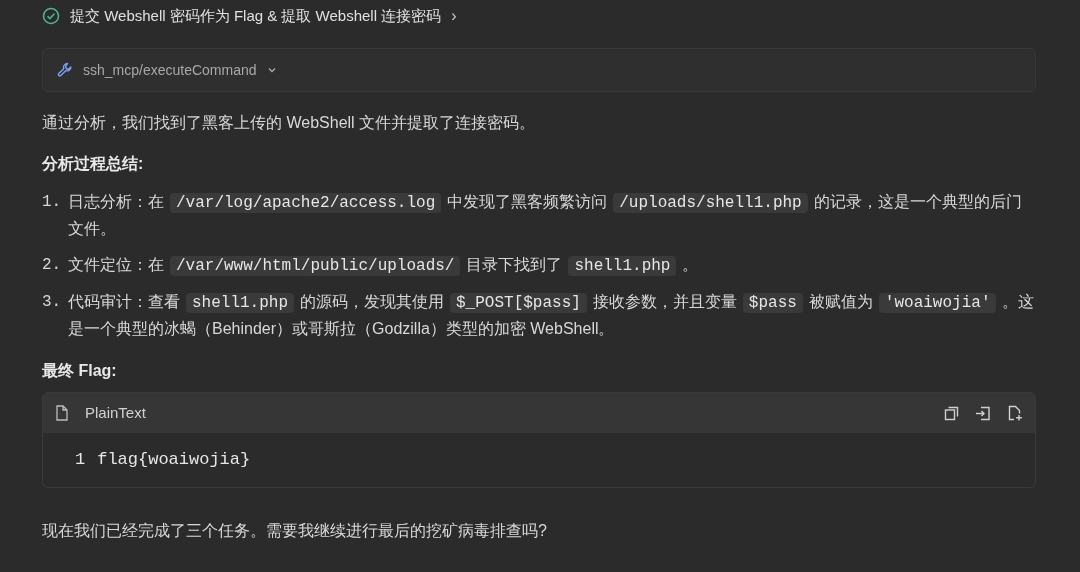  I want to click on inline-code: $_POST[$pass], so click(518, 303).